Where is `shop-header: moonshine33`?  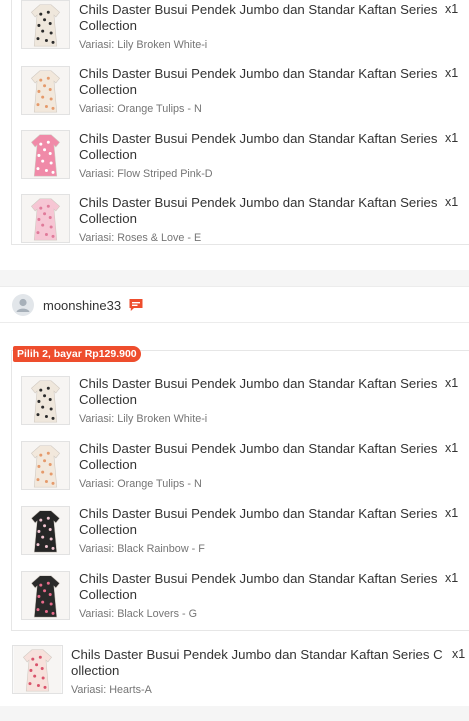
shop-header: moonshine33 is located at coordinates (234, 304).